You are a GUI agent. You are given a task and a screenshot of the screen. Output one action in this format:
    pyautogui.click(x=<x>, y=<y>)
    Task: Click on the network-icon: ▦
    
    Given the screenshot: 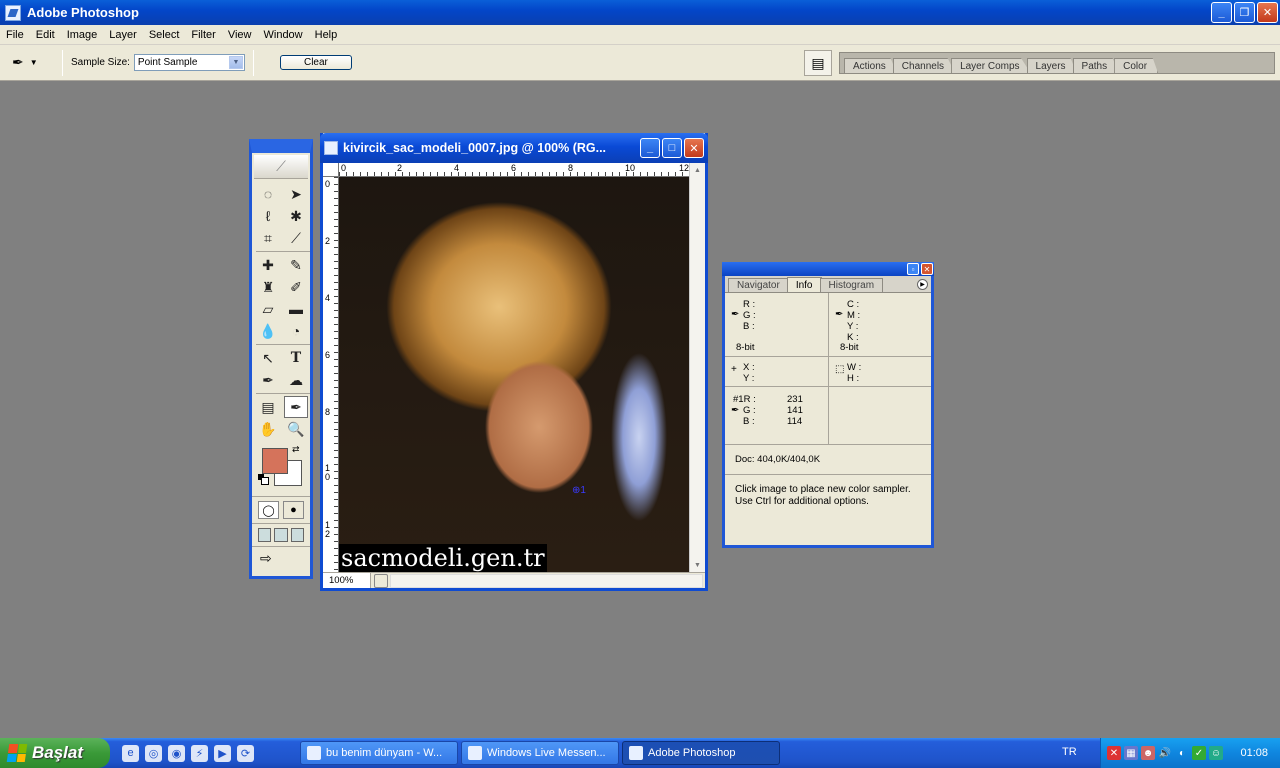 What is the action you would take?
    pyautogui.click(x=1131, y=753)
    